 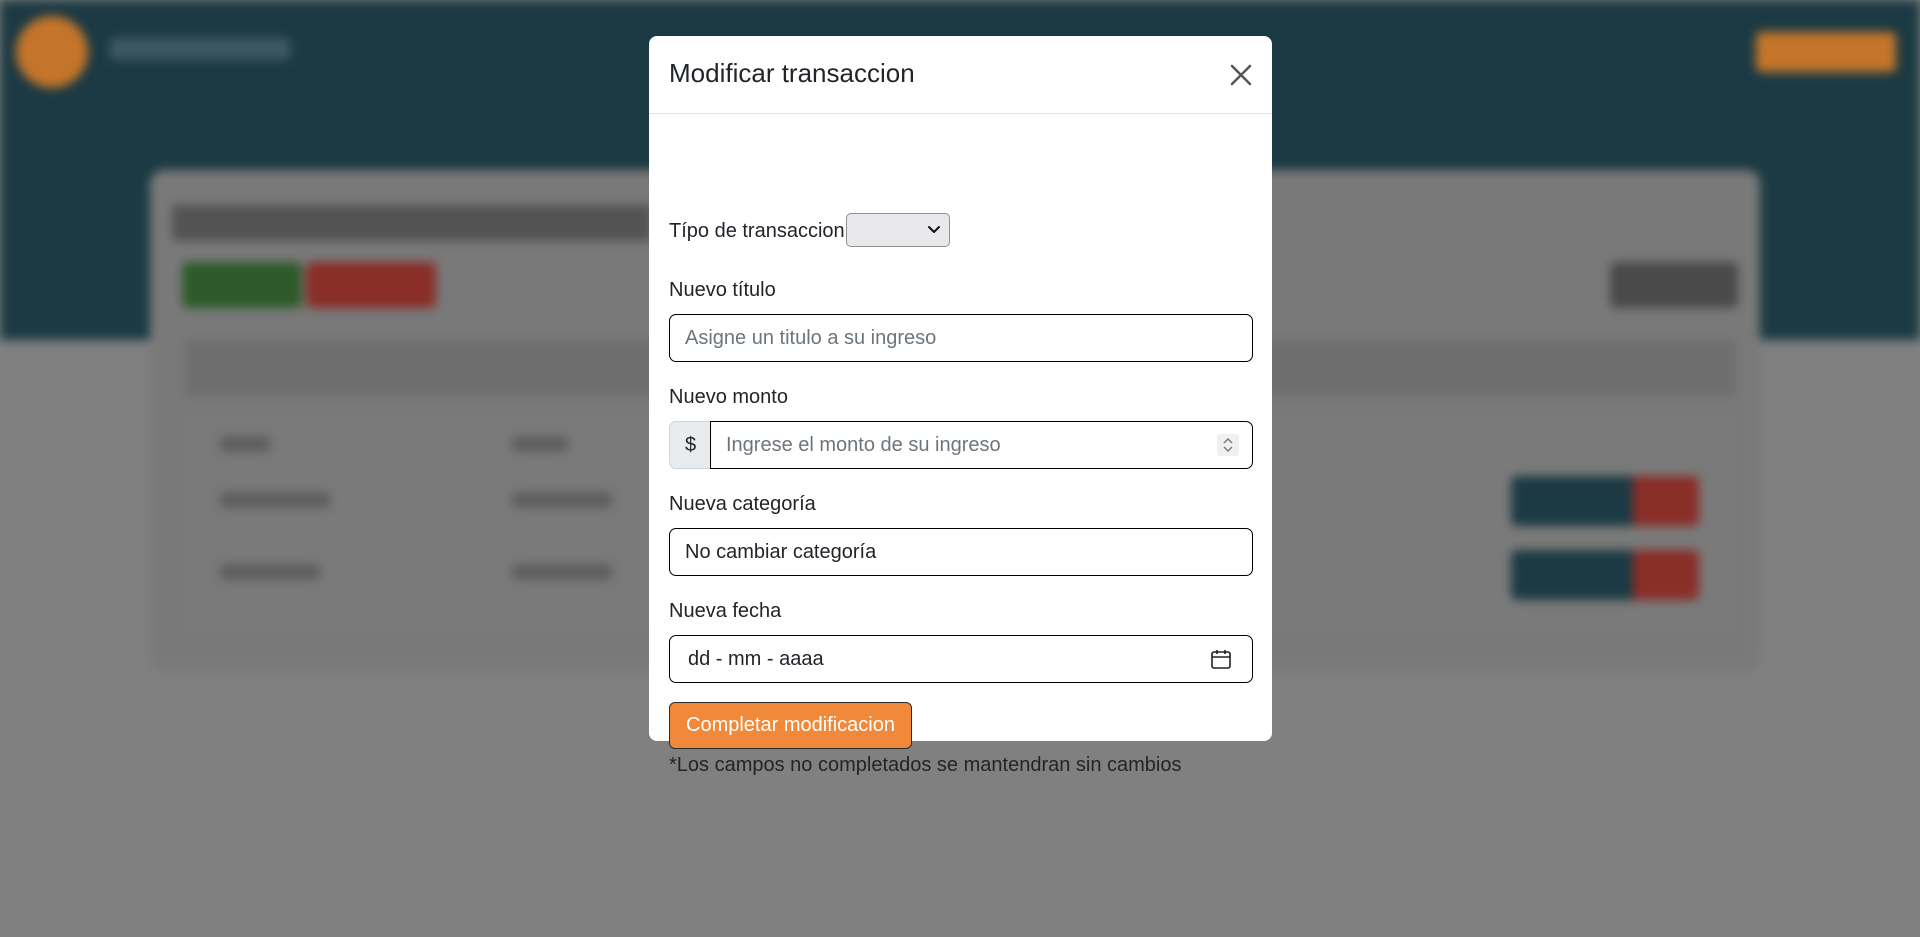 I want to click on complete-modification-button: Completar modificacion, so click(x=790, y=725).